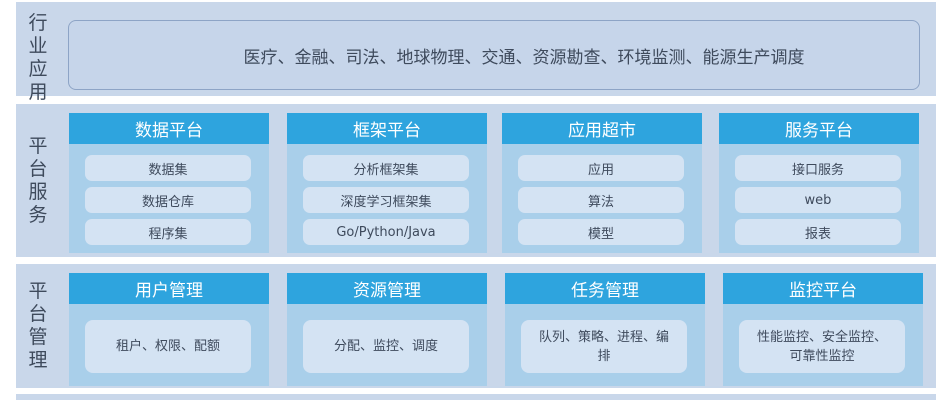  What do you see at coordinates (168, 168) in the screenshot?
I see `module-item: 数据集` at bounding box center [168, 168].